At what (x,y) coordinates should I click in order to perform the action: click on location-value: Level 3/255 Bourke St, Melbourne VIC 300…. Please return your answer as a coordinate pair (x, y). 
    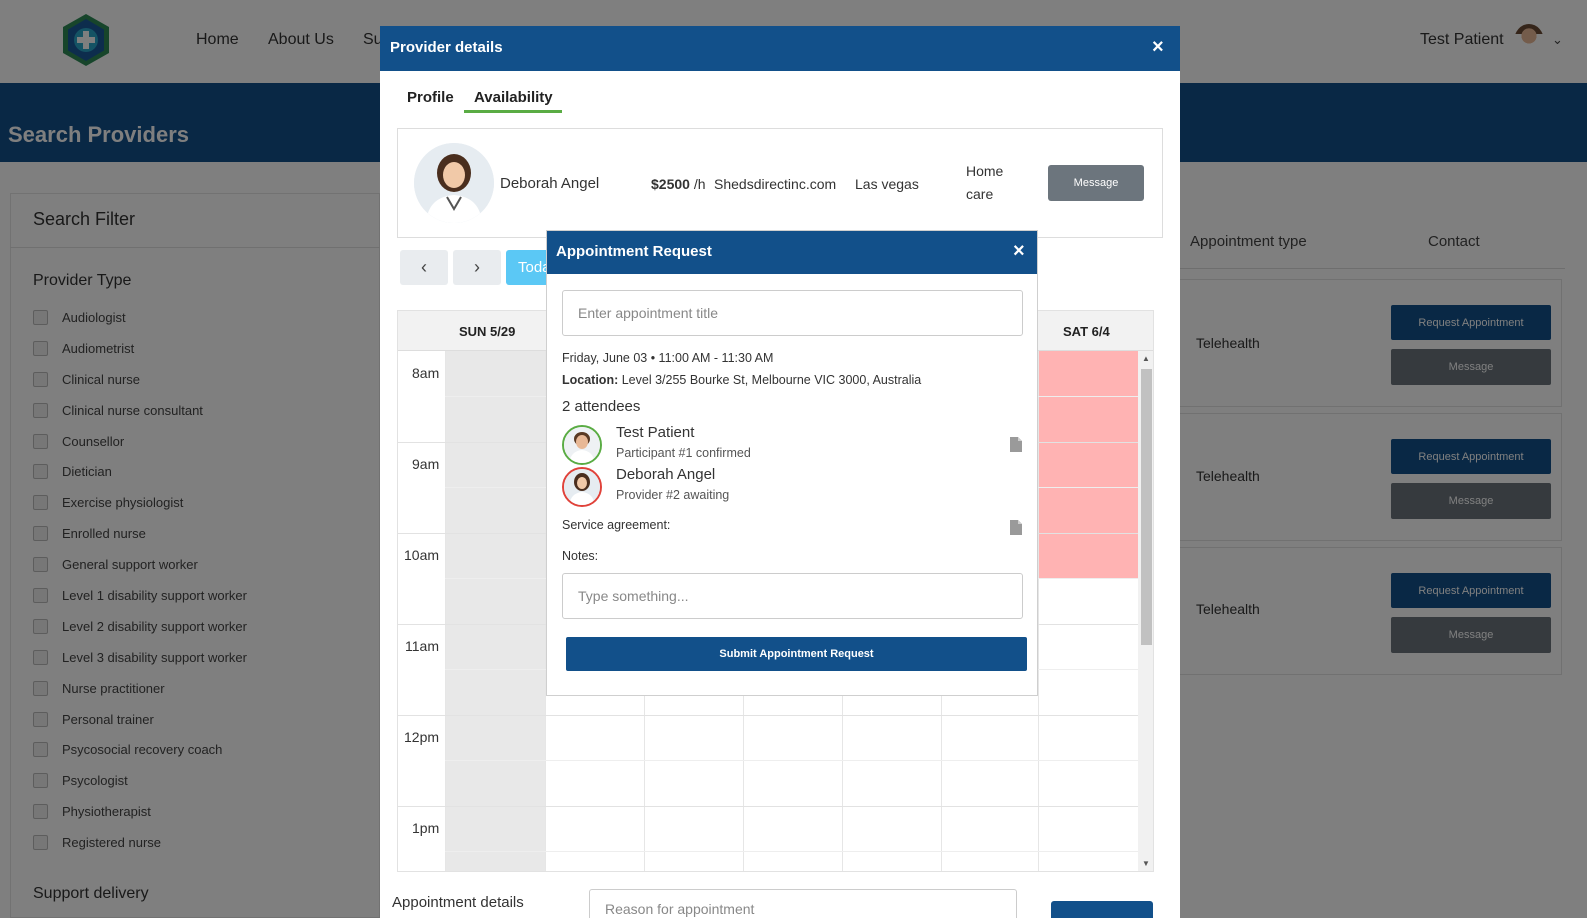
    Looking at the image, I should click on (771, 380).